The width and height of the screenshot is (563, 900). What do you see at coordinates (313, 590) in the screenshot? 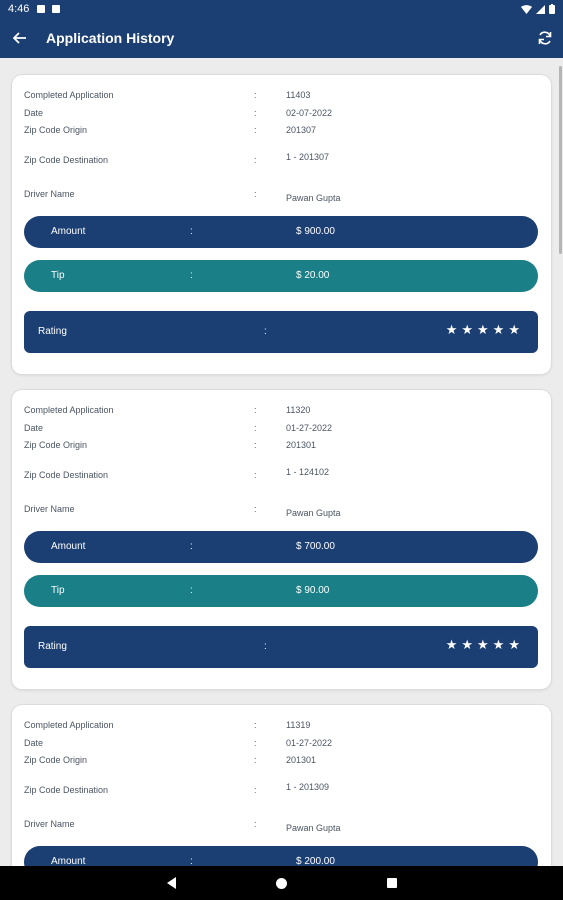
I see `tip-value: $ 90.00` at bounding box center [313, 590].